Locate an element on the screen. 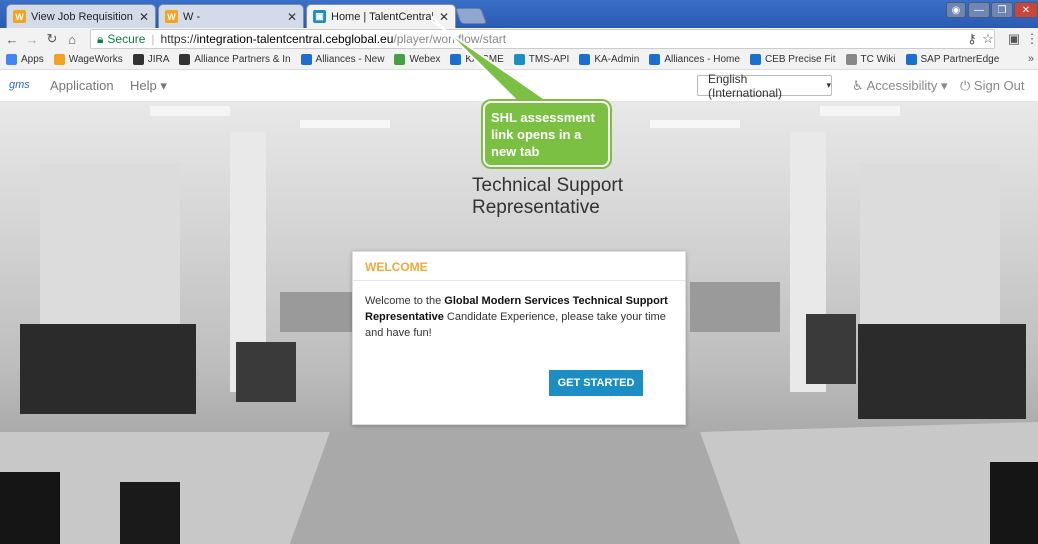 The image size is (1038, 544). bookmark-item: Alliance Partners & In is located at coordinates (235, 59).